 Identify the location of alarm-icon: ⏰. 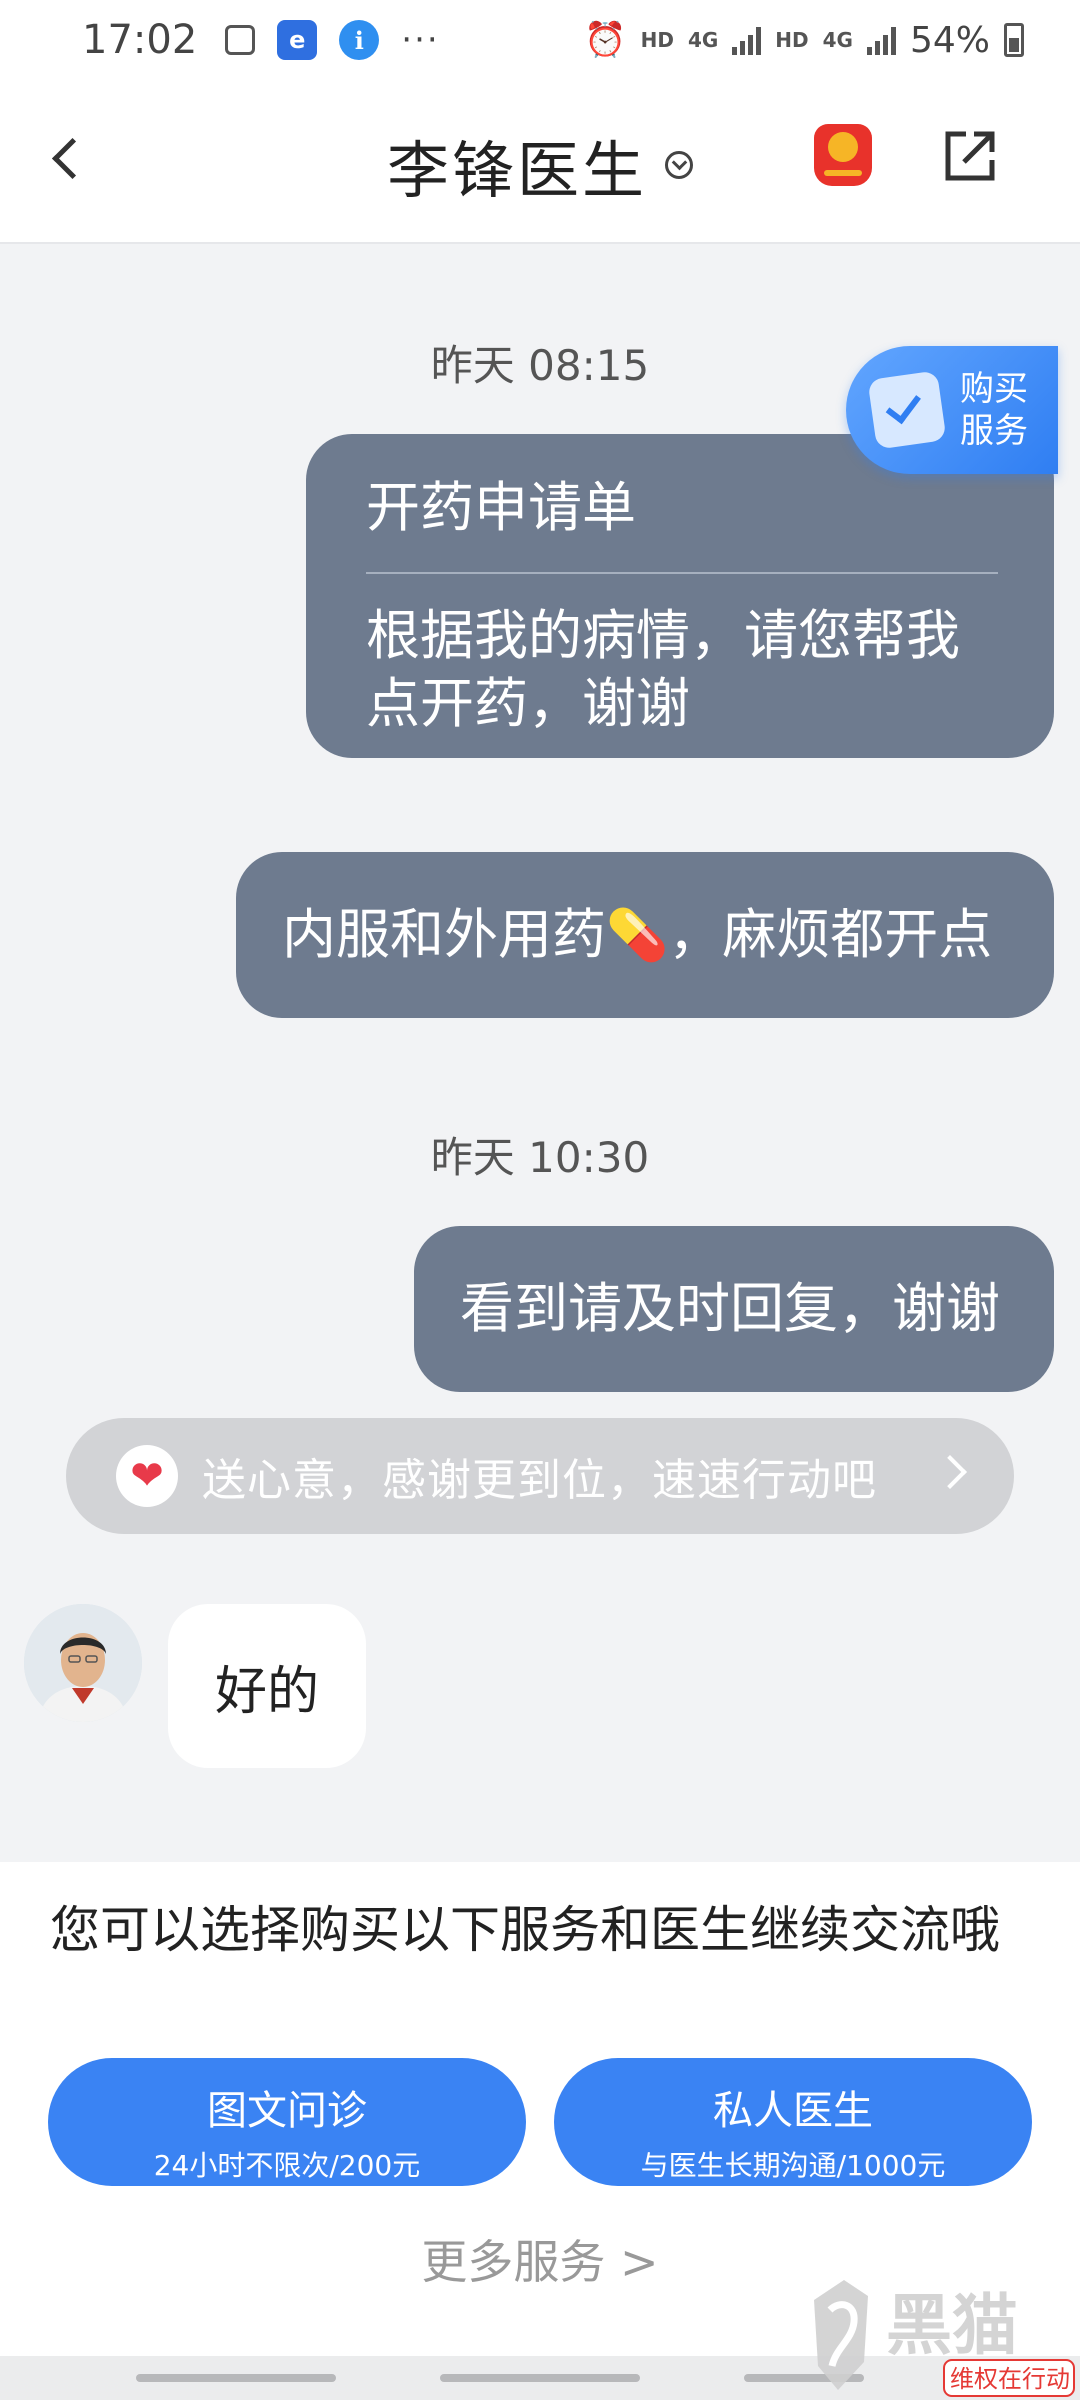
(605, 40).